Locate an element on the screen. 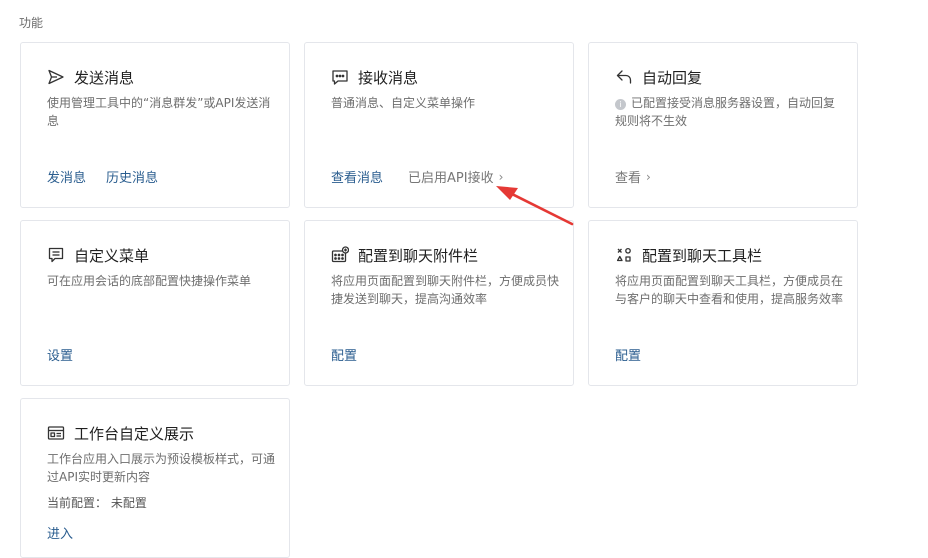  card-title: 发送消息 is located at coordinates (104, 77).